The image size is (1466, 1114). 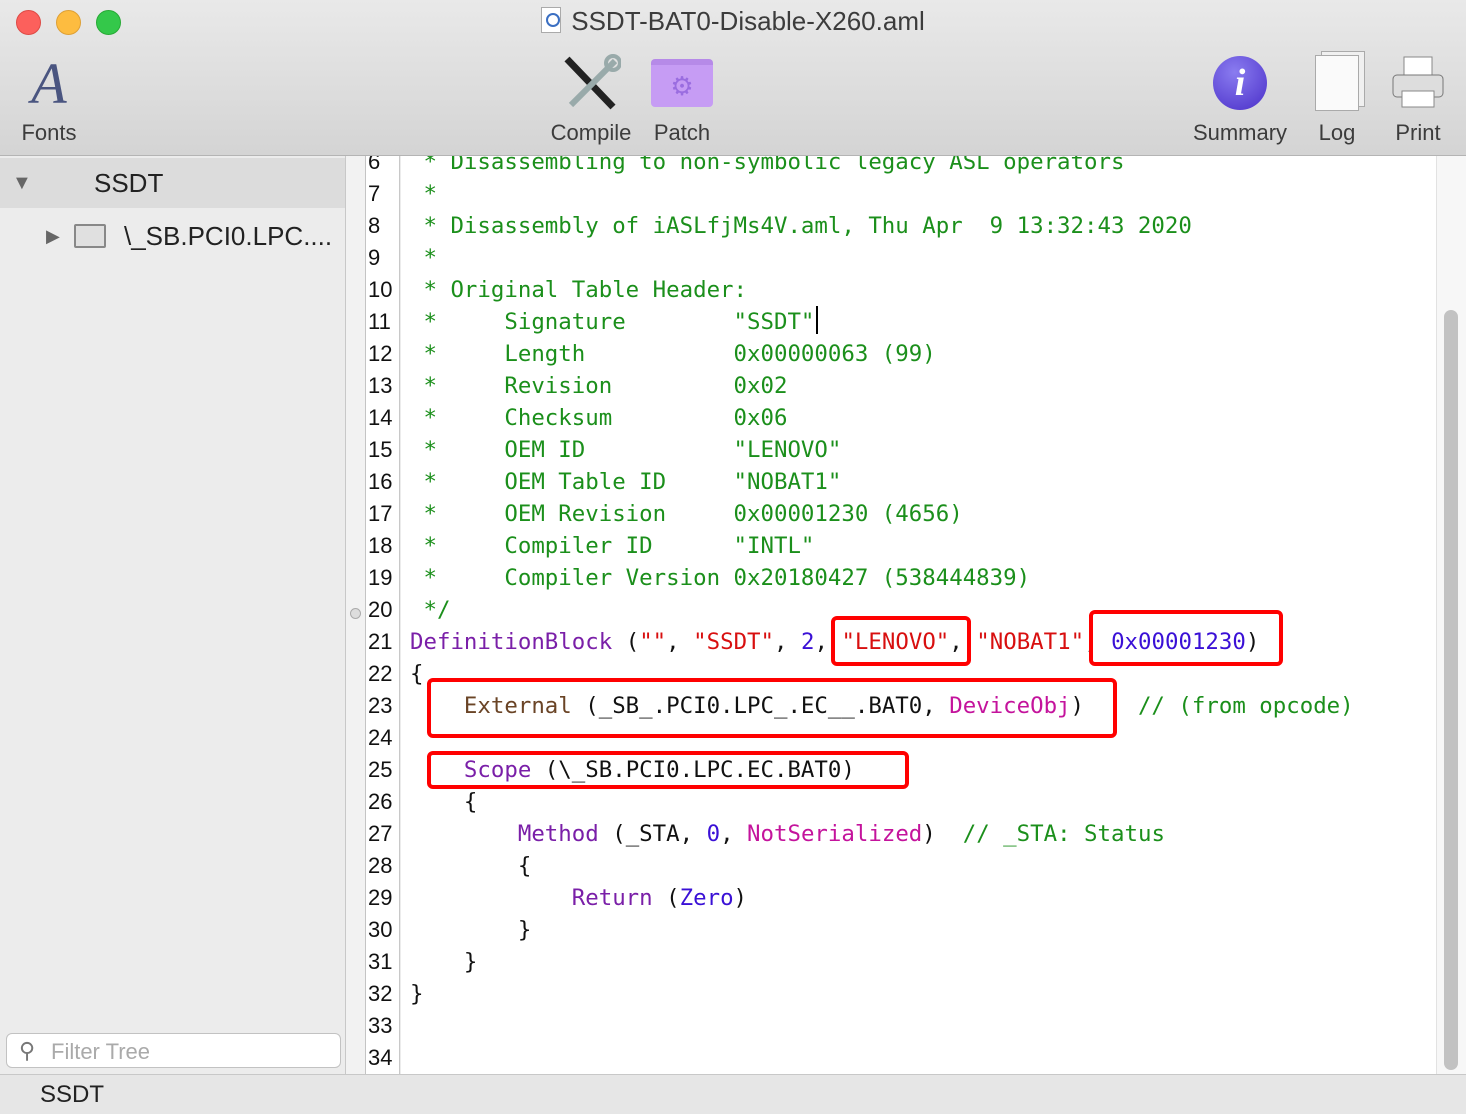 I want to click on code-line: * Signature "SSDT", so click(x=612, y=322).